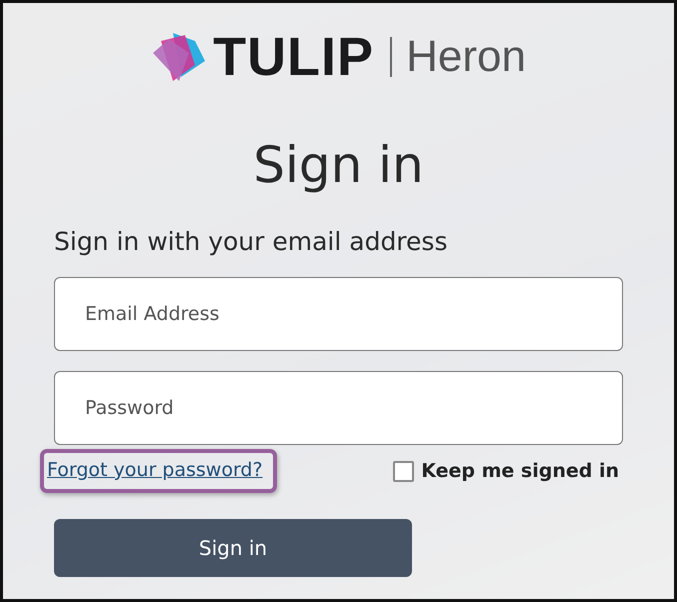  What do you see at coordinates (338, 408) in the screenshot?
I see `password-field: Password` at bounding box center [338, 408].